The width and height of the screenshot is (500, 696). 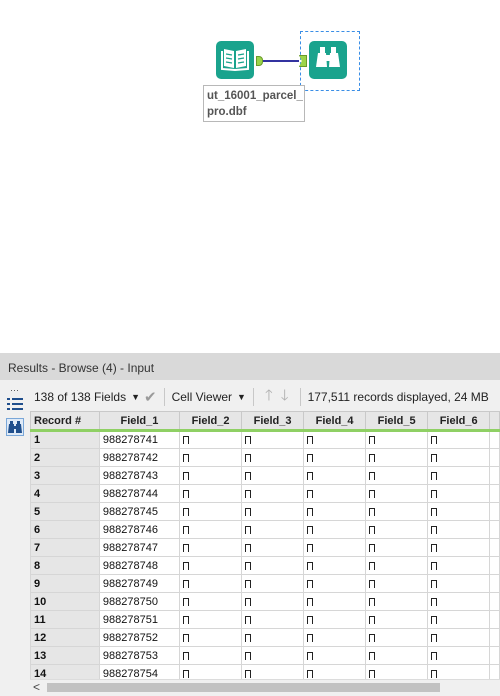 I want to click on field-1-cell: 988278750, so click(x=139, y=601).